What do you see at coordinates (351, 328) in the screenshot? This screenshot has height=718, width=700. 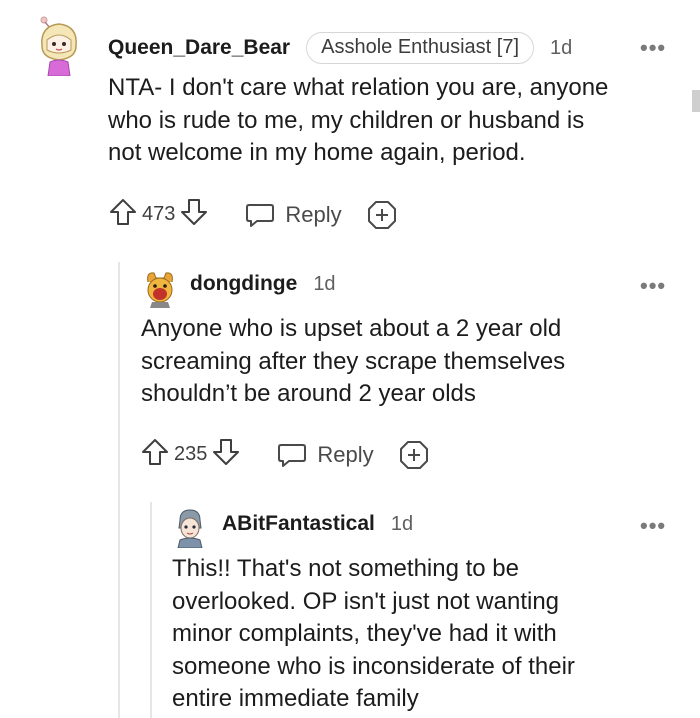 I see `comment-line: Anyone who is upset about a 2 year old` at bounding box center [351, 328].